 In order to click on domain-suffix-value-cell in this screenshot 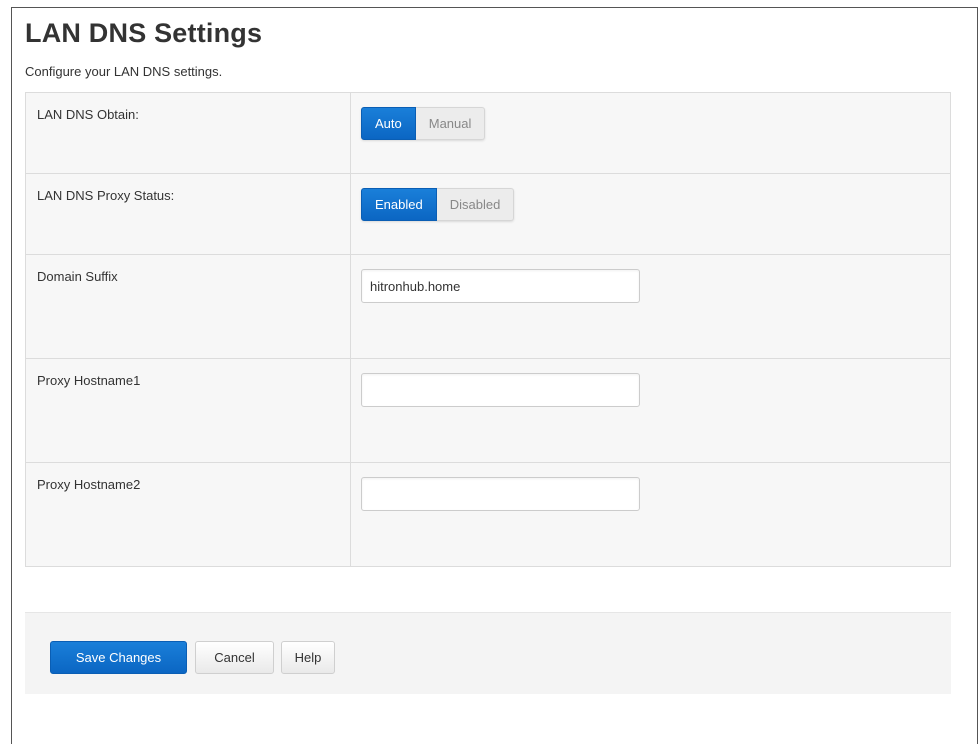, I will do `click(650, 306)`.